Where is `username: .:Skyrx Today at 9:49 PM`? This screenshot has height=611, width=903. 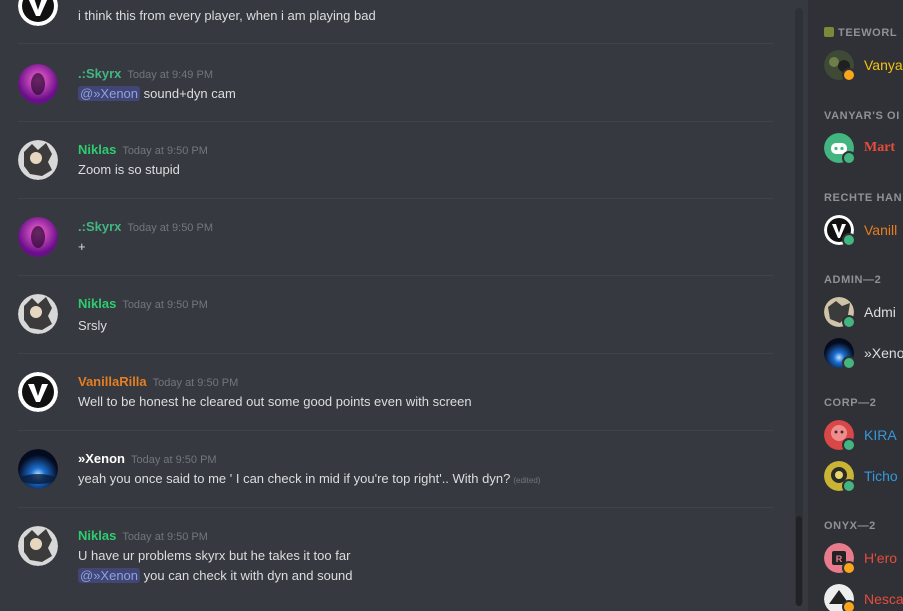
username: .:Skyrx Today at 9:49 PM is located at coordinates (145, 73).